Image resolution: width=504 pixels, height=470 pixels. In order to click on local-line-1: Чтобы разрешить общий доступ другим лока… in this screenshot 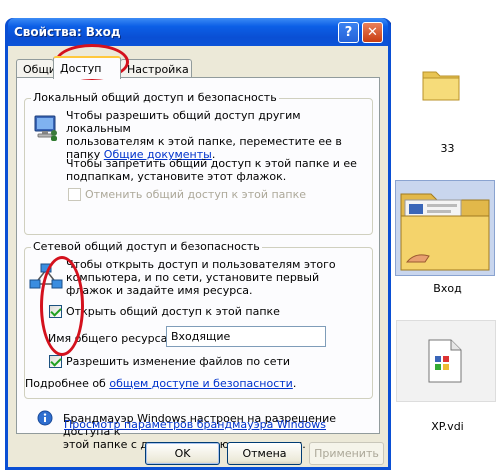, I will do `click(183, 122)`.